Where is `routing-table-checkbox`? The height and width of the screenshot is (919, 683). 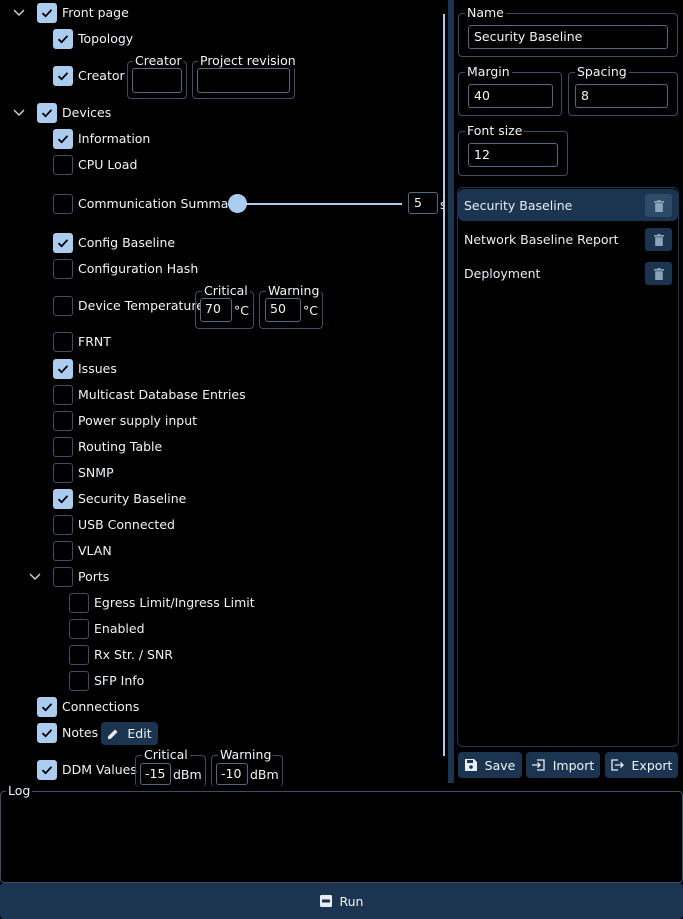
routing-table-checkbox is located at coordinates (63, 447).